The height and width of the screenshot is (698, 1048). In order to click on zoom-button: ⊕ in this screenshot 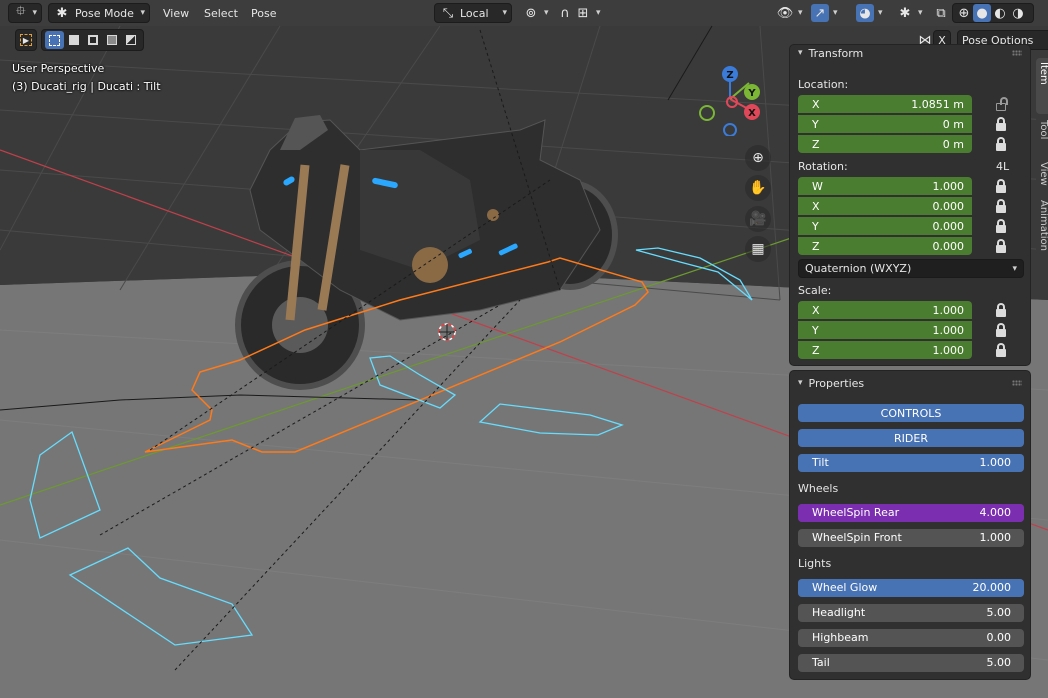, I will do `click(758, 158)`.